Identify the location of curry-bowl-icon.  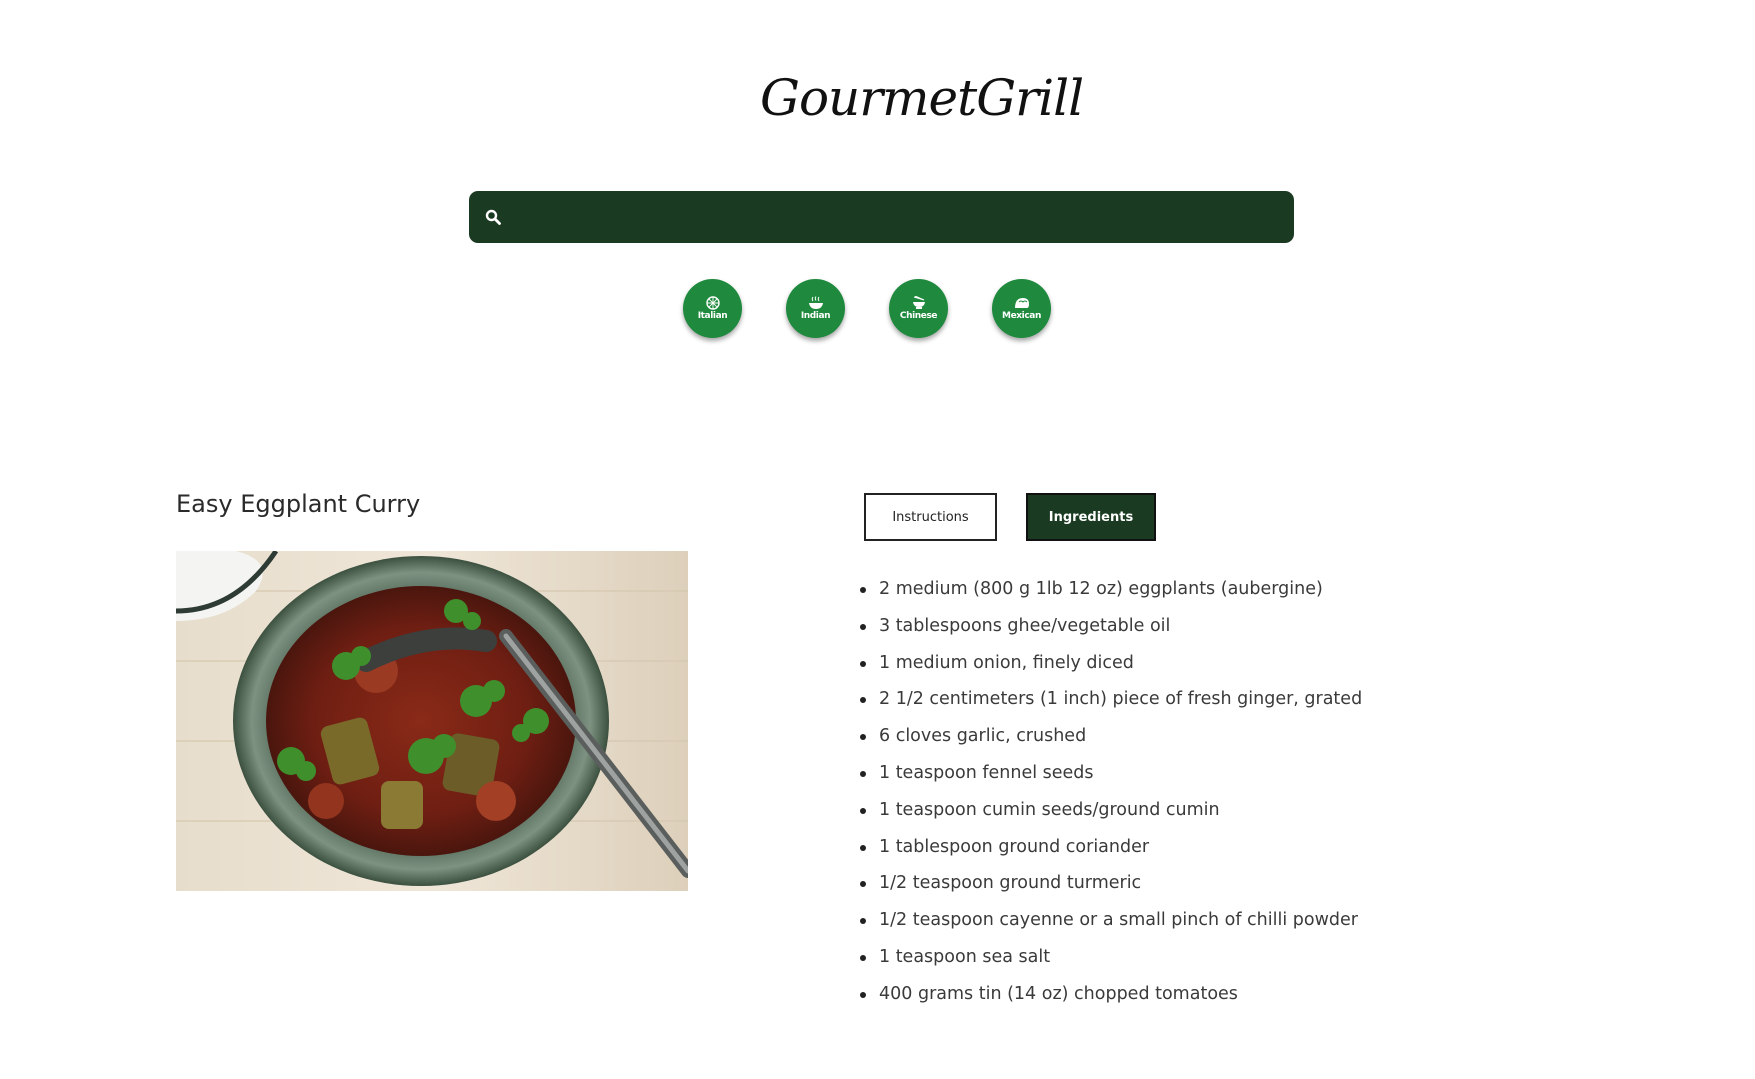
(815, 302).